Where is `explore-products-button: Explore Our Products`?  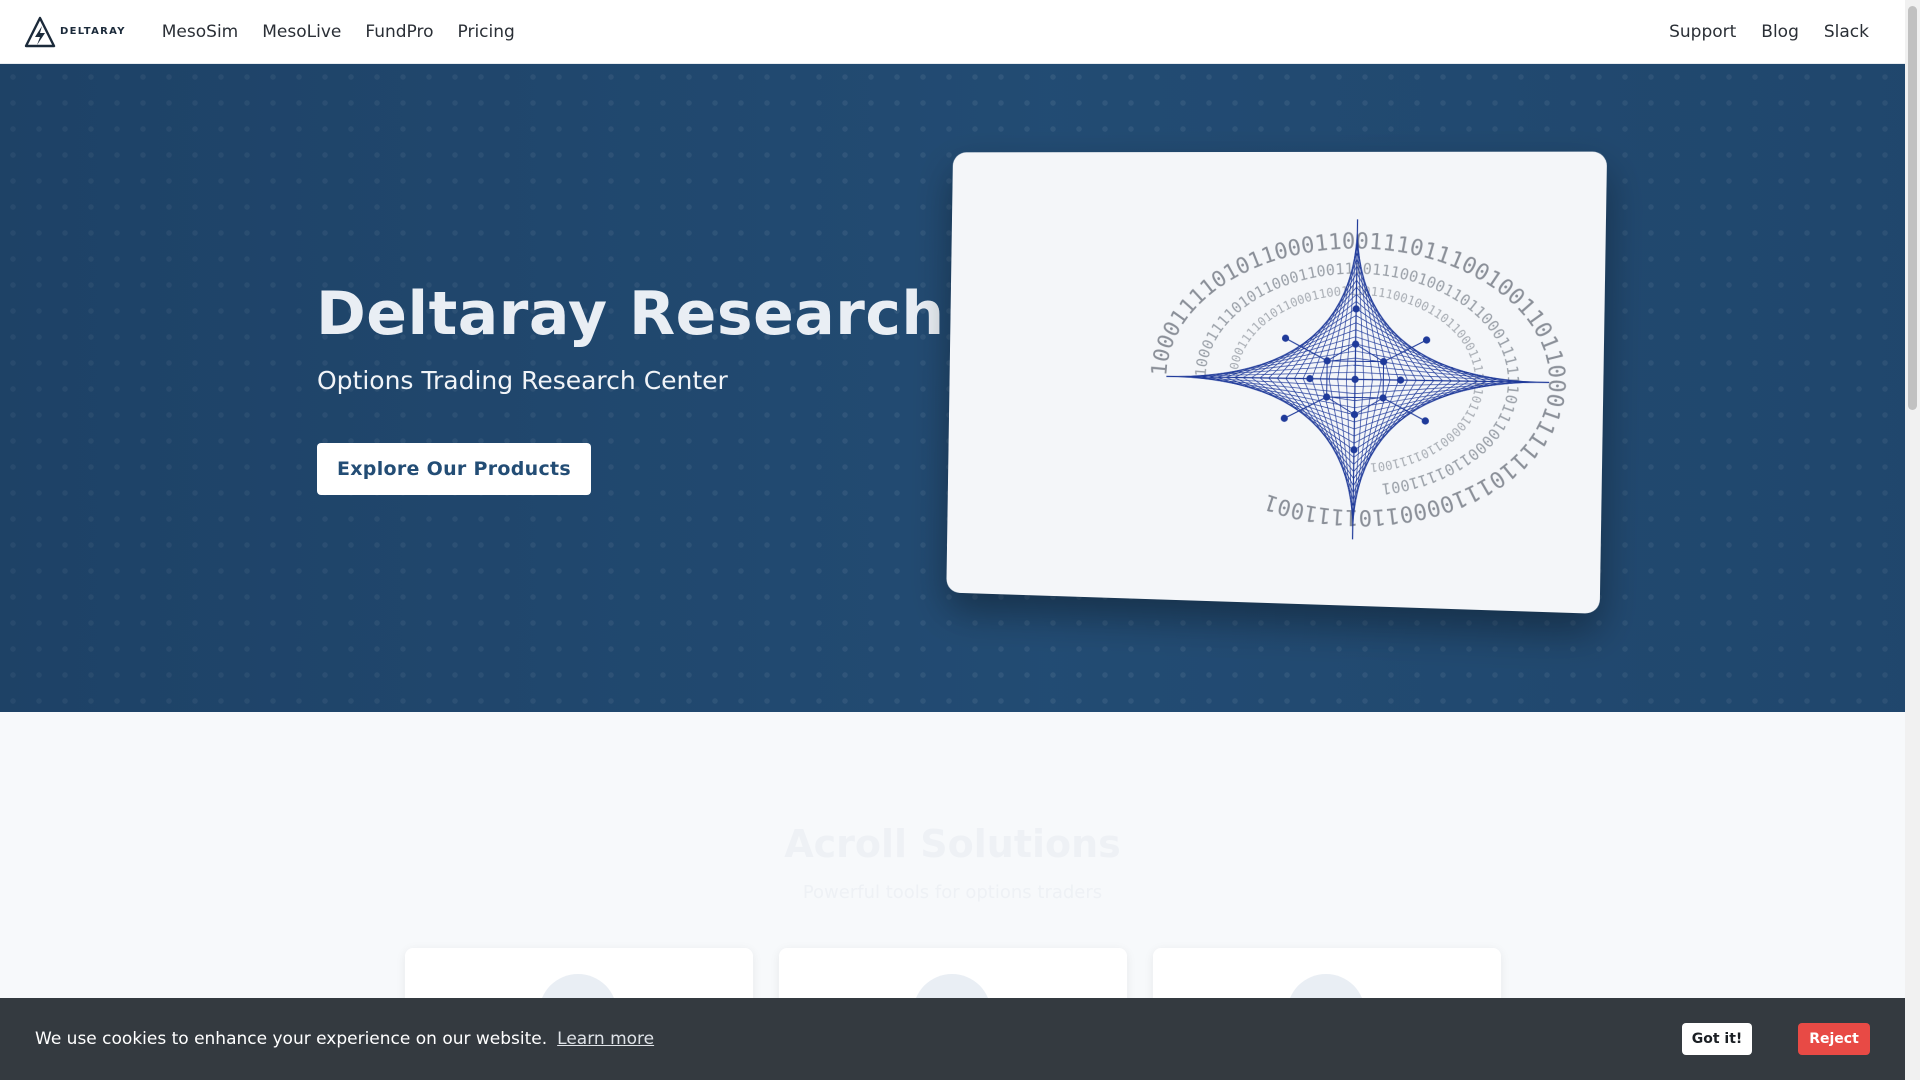
explore-products-button: Explore Our Products is located at coordinates (454, 469).